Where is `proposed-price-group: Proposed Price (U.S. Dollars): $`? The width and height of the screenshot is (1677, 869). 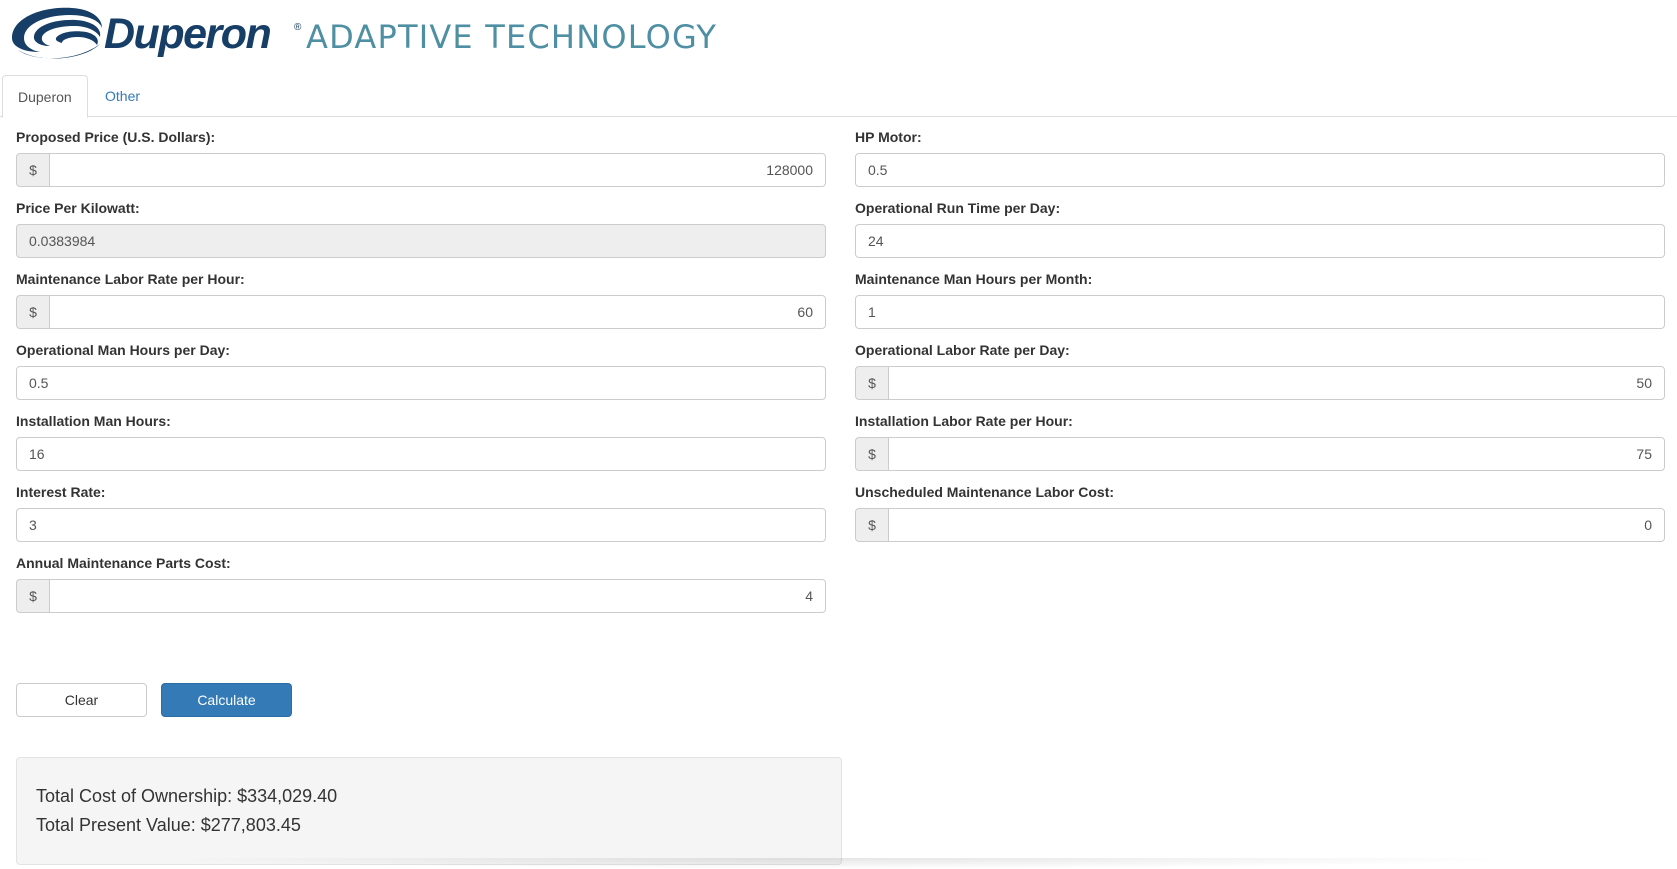 proposed-price-group: Proposed Price (U.S. Dollars): $ is located at coordinates (421, 157).